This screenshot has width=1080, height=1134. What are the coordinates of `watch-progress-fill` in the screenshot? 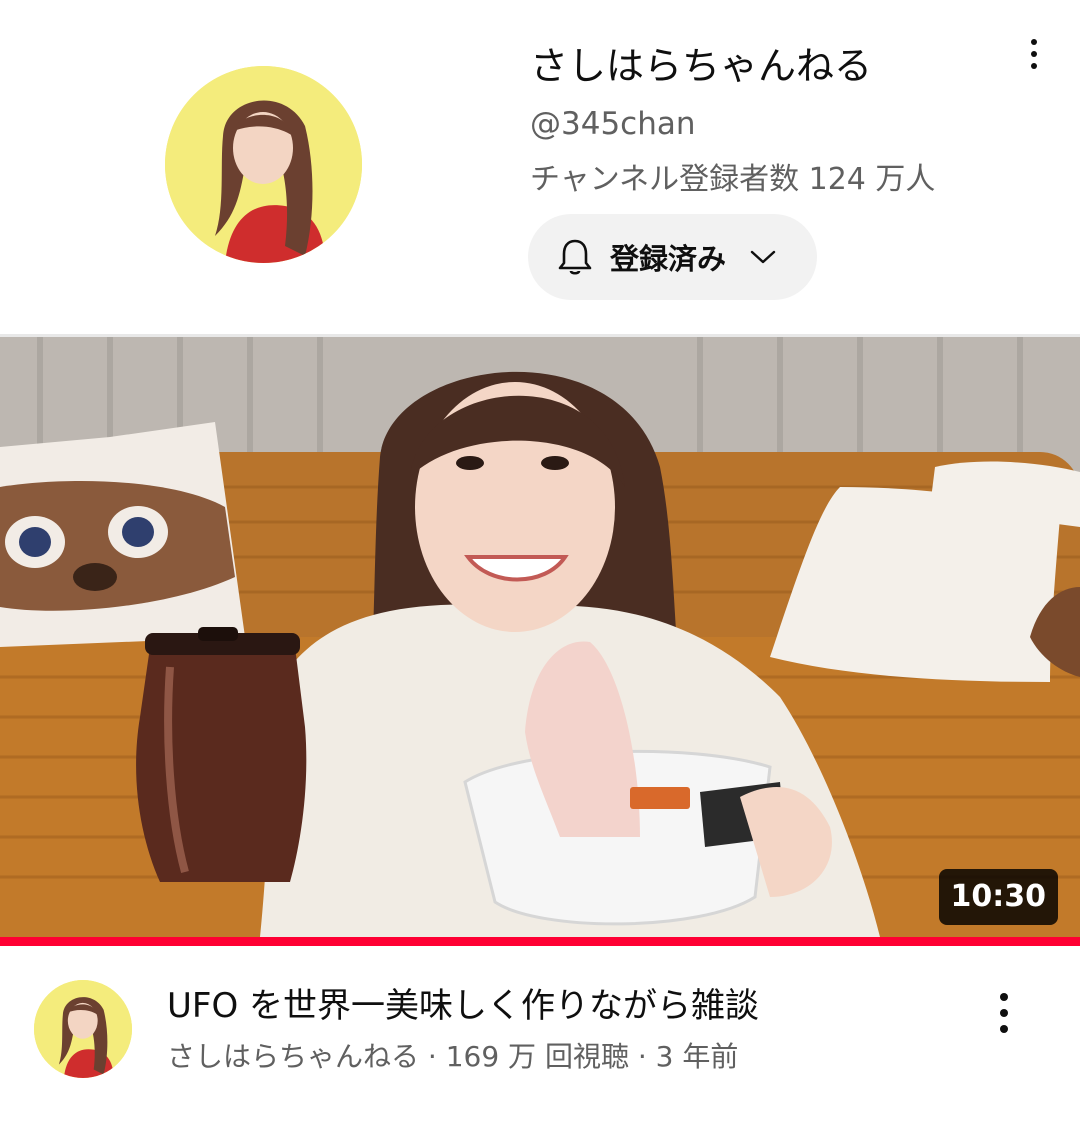 It's located at (540, 941).